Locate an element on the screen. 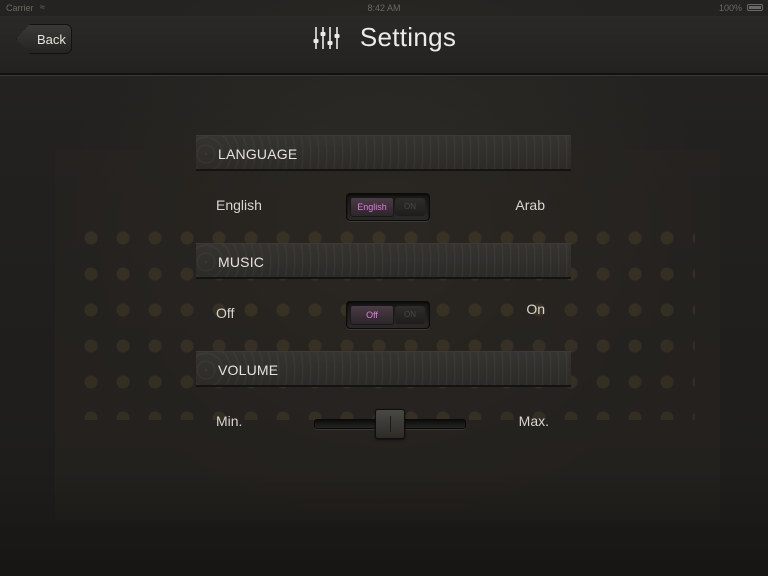 Image resolution: width=768 pixels, height=576 pixels. nav-title-area: Settings is located at coordinates (384, 40).